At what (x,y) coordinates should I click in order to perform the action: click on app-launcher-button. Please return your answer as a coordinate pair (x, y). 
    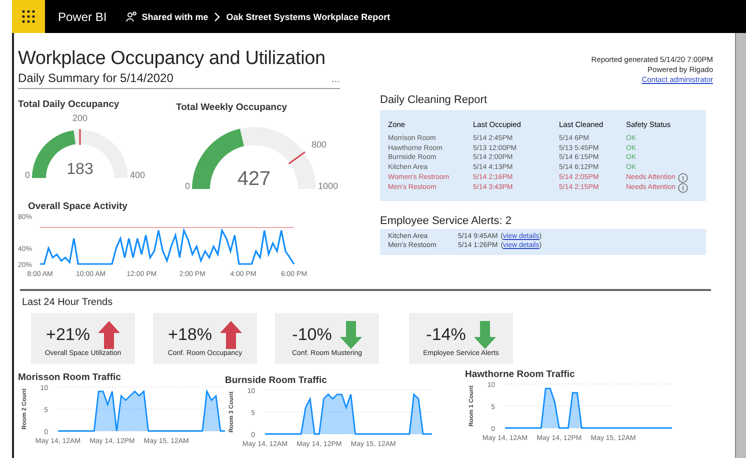
    Looking at the image, I should click on (28, 16).